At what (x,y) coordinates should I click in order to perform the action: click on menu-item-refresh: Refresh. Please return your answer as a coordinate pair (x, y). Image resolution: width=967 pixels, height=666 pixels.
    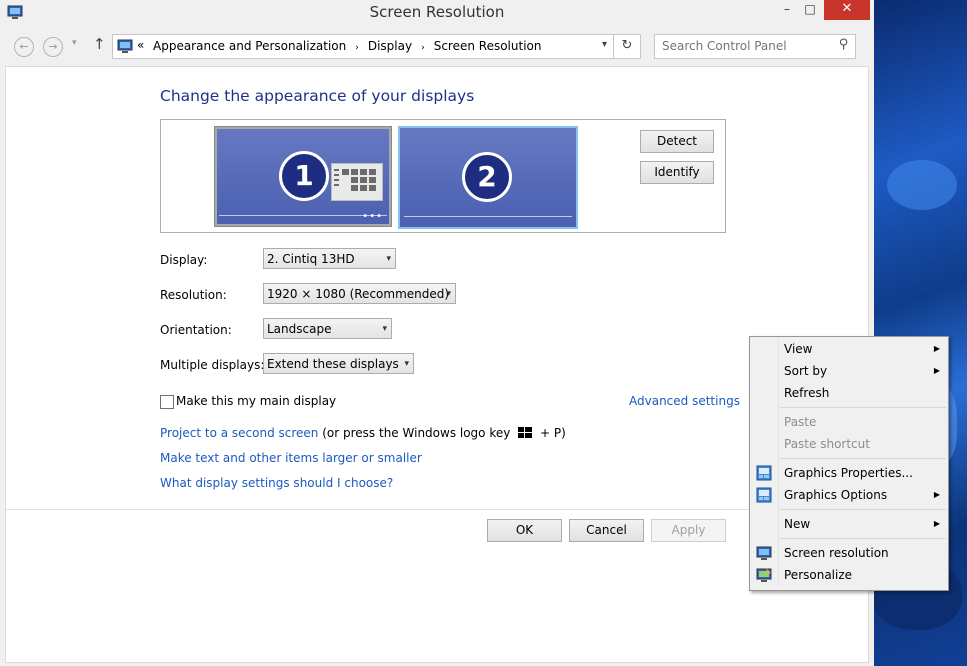
    Looking at the image, I should click on (806, 393).